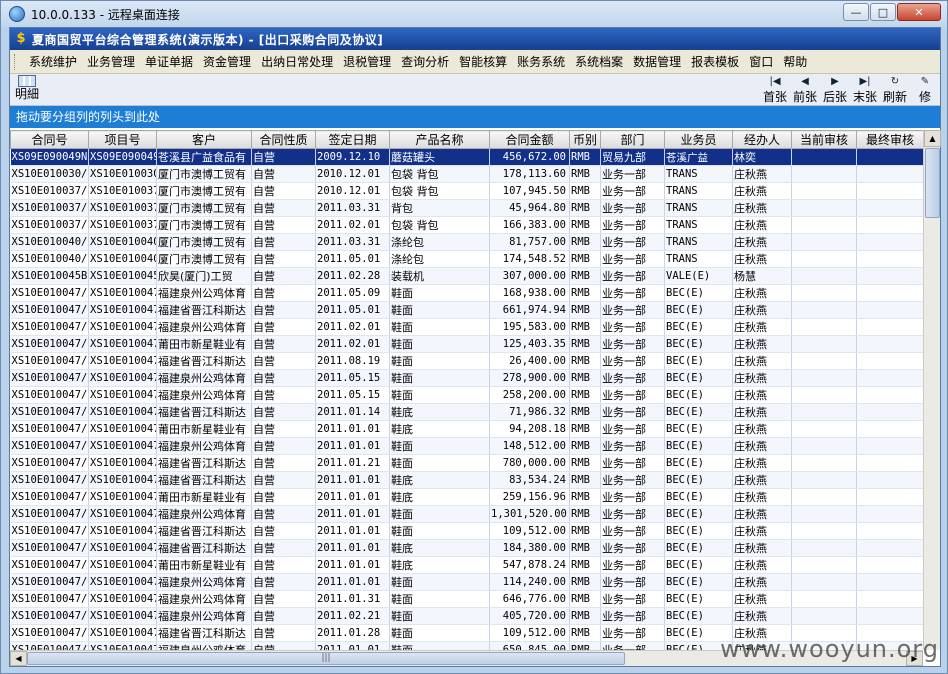 The image size is (948, 674). Describe the element at coordinates (529, 599) in the screenshot. I see `table-cell: 646,776.00` at that location.